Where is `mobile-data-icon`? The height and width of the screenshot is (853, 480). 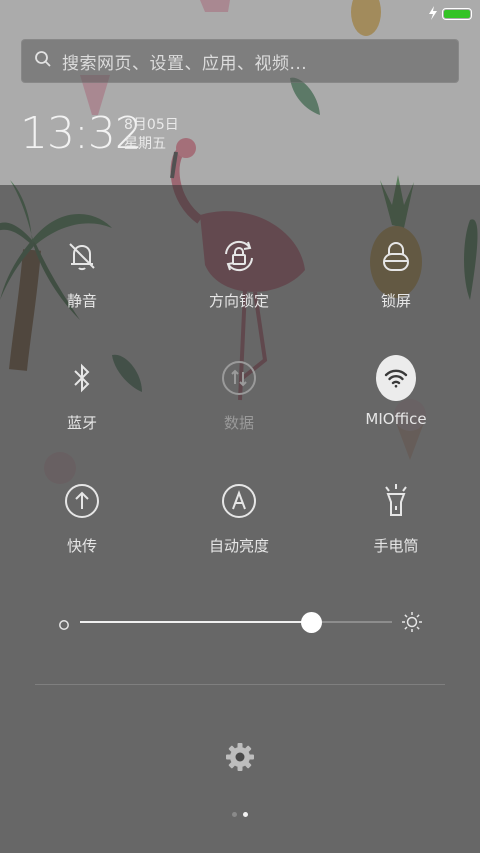
mobile-data-icon is located at coordinates (239, 378).